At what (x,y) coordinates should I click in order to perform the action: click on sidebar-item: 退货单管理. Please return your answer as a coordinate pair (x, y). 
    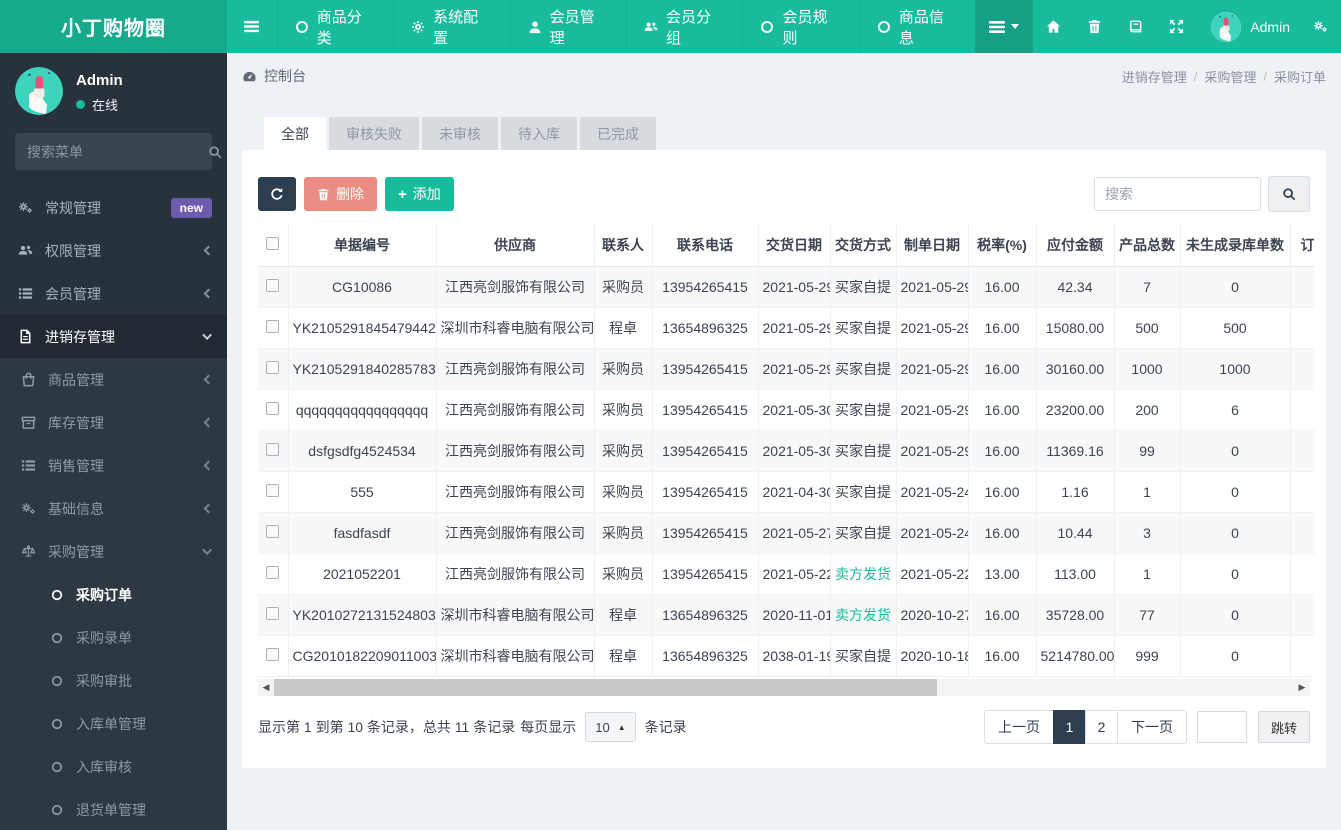
    Looking at the image, I should click on (113, 809).